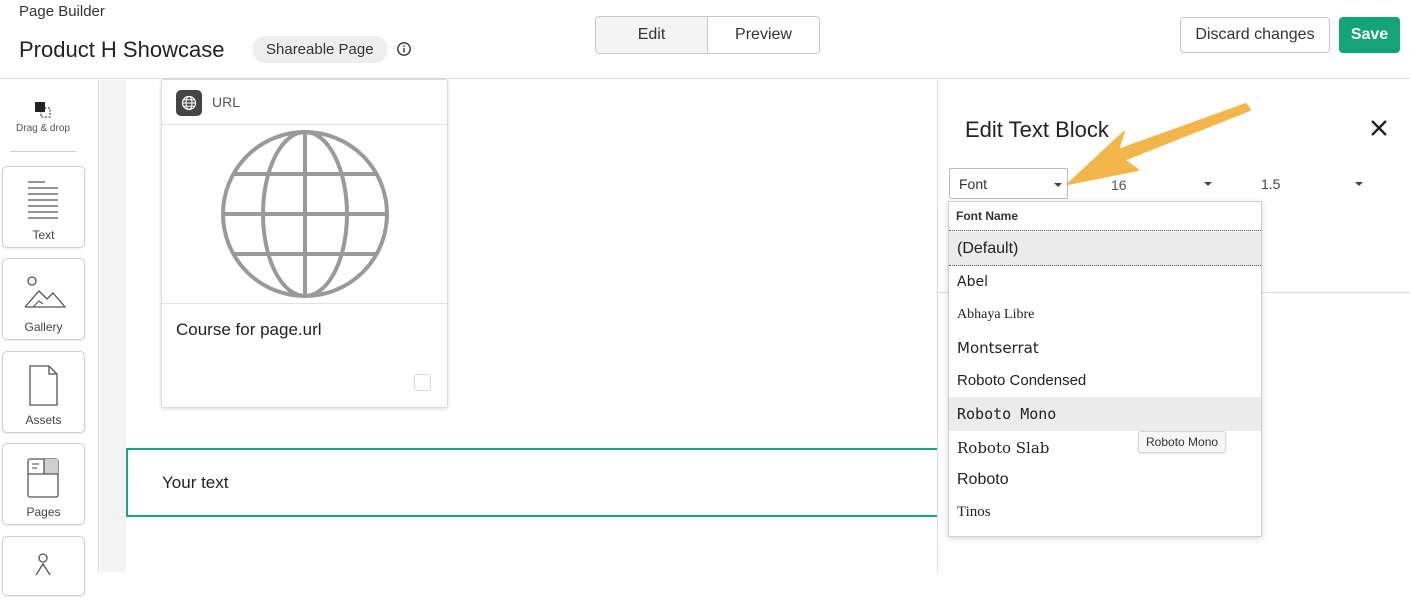  I want to click on text-lines-icon, so click(43, 200).